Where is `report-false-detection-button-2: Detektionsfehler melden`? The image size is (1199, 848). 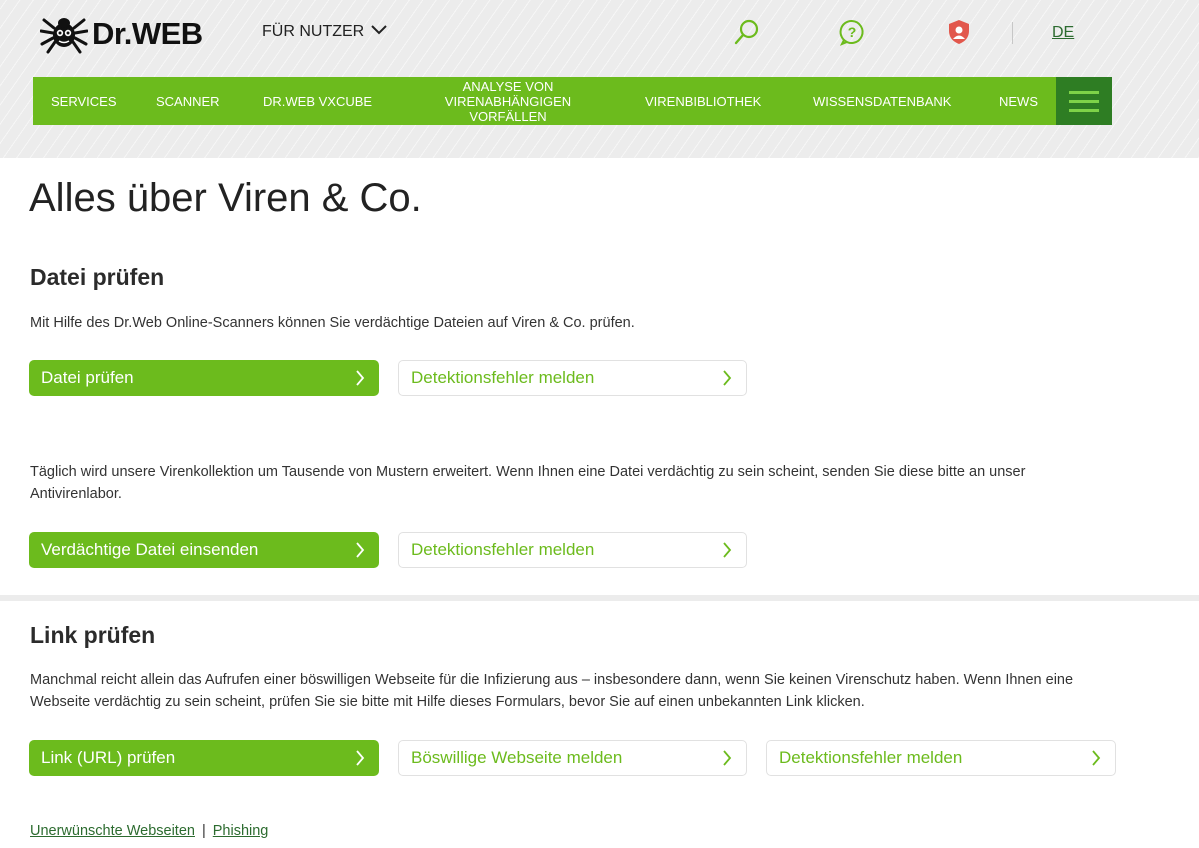 report-false-detection-button-2: Detektionsfehler melden is located at coordinates (572, 550).